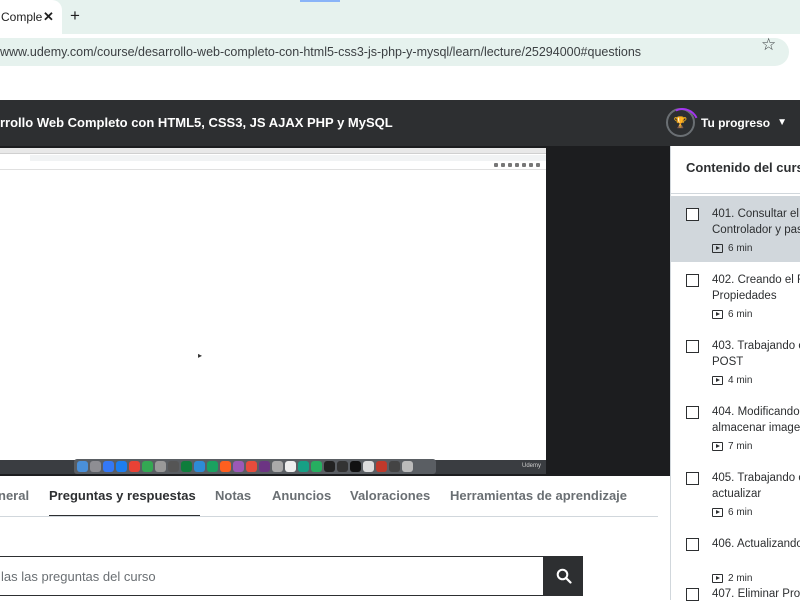 This screenshot has height=602, width=800. What do you see at coordinates (329, 516) in the screenshot?
I see `tabs-divider` at bounding box center [329, 516].